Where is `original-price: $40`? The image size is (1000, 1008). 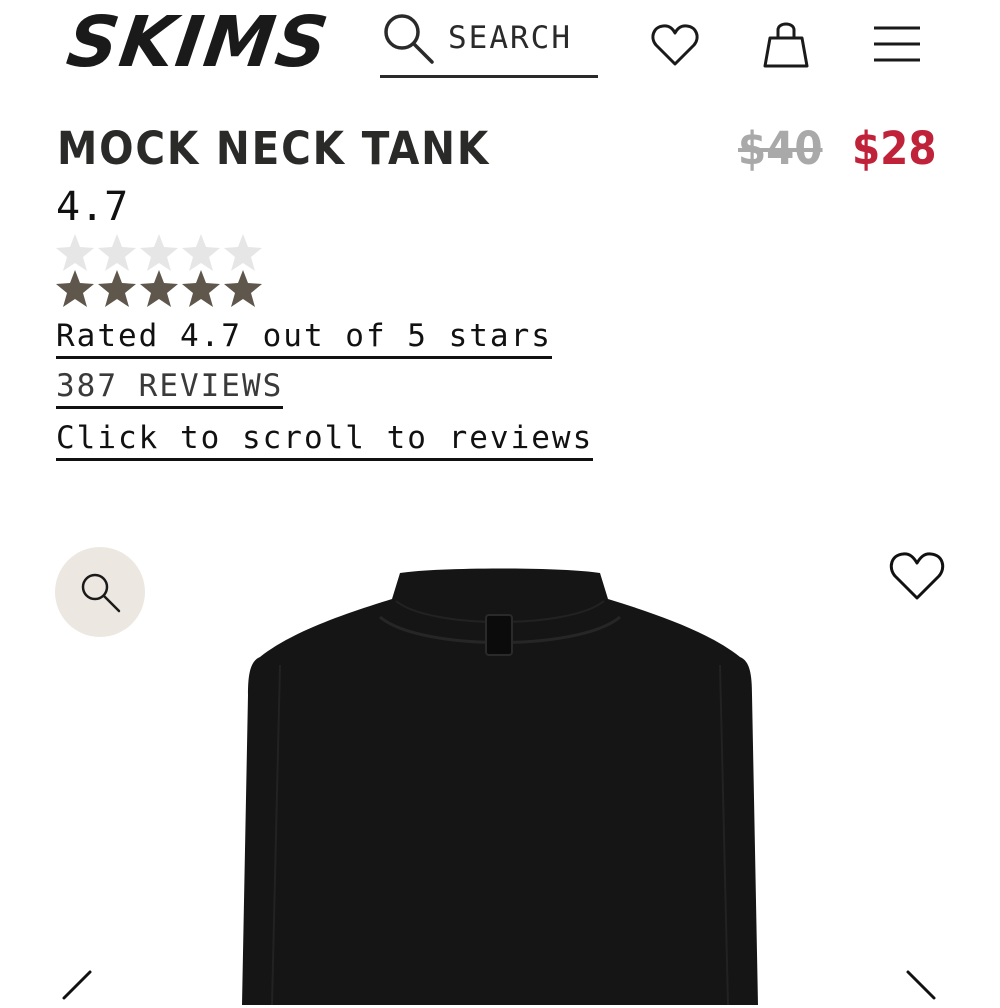 original-price: $40 is located at coordinates (780, 148).